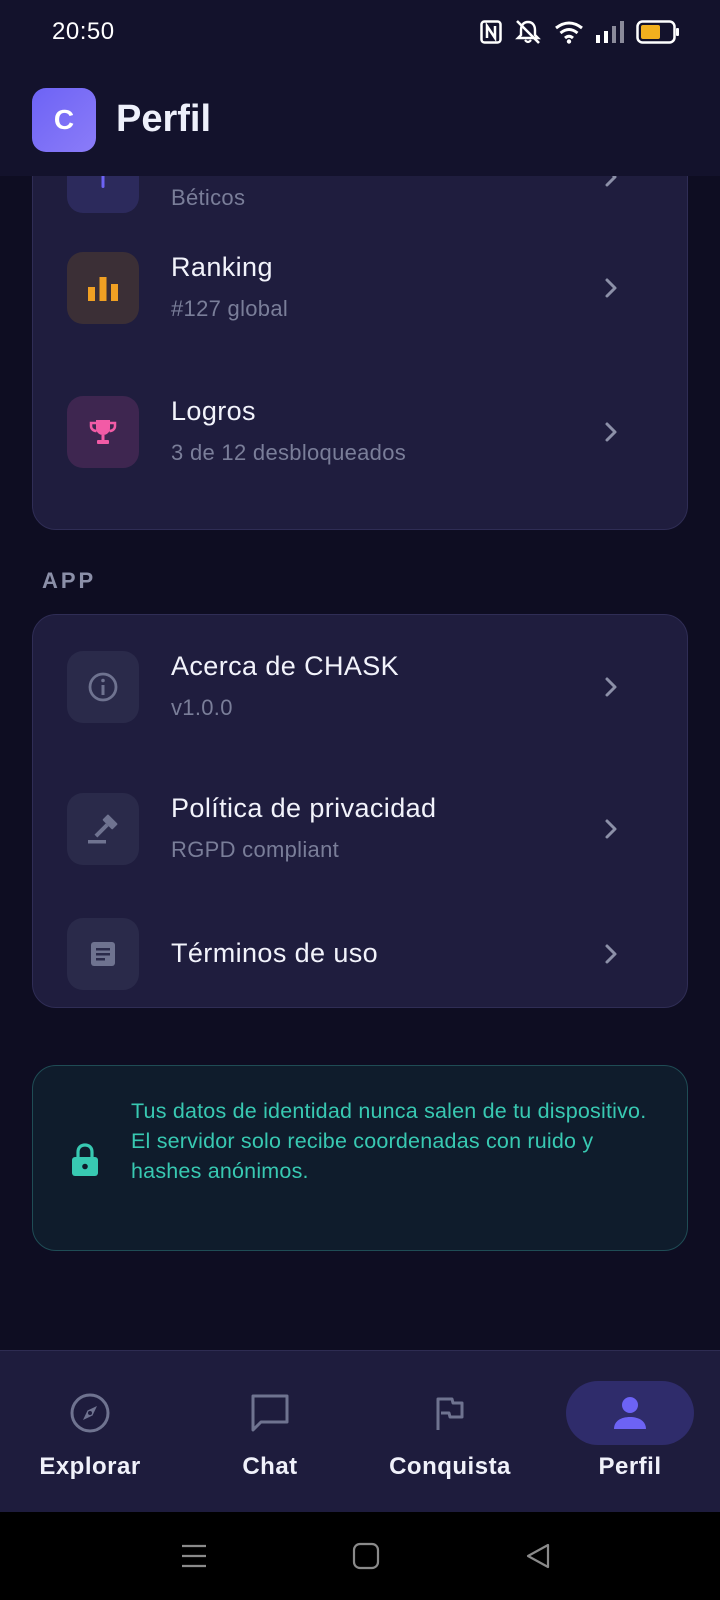  I want to click on achievements-row: Logros 3 de 12 desbloqueados, so click(361, 433).